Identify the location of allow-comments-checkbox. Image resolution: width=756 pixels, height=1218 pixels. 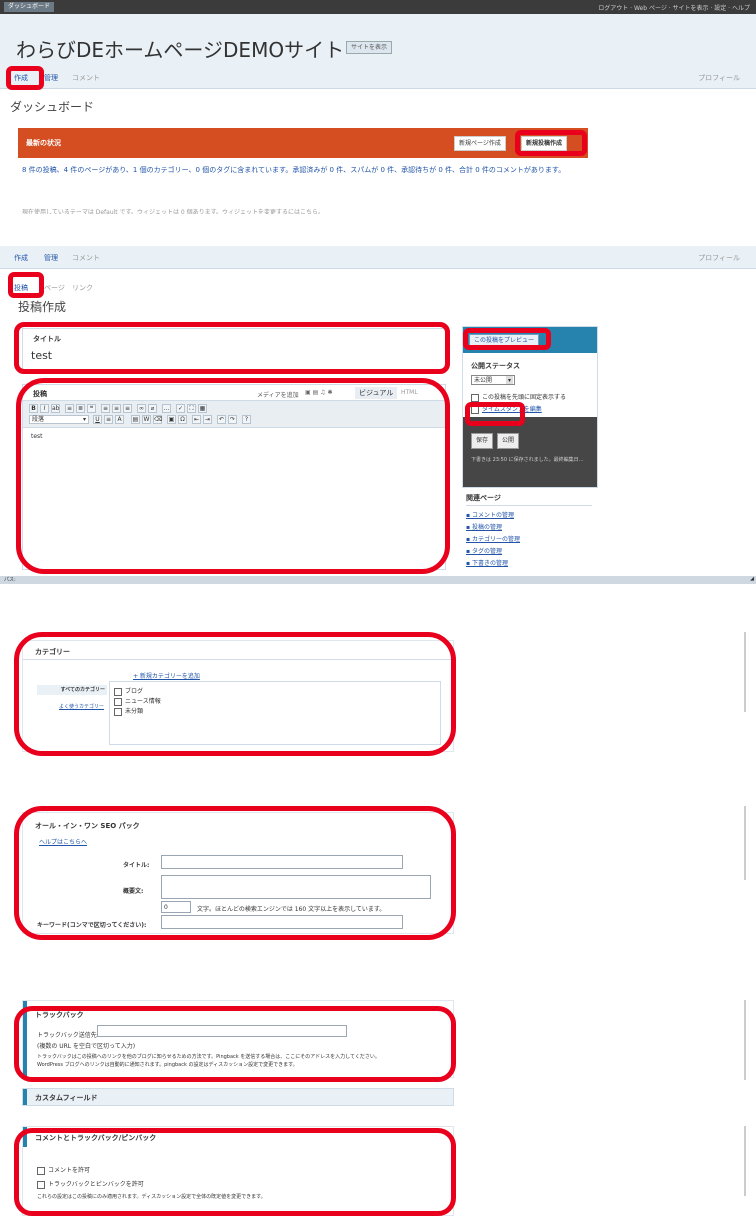
(41, 1170).